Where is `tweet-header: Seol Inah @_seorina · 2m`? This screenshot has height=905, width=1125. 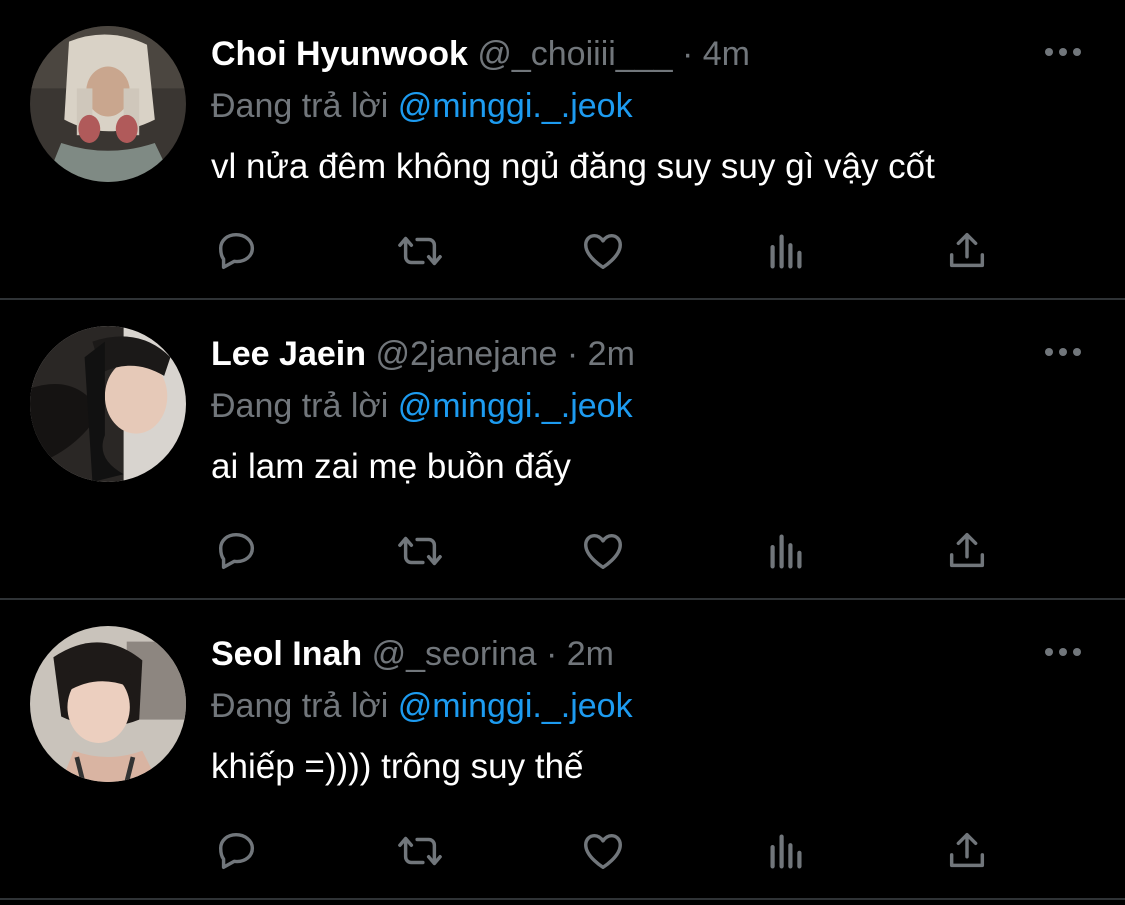 tweet-header: Seol Inah @_seorina · 2m is located at coordinates (412, 654).